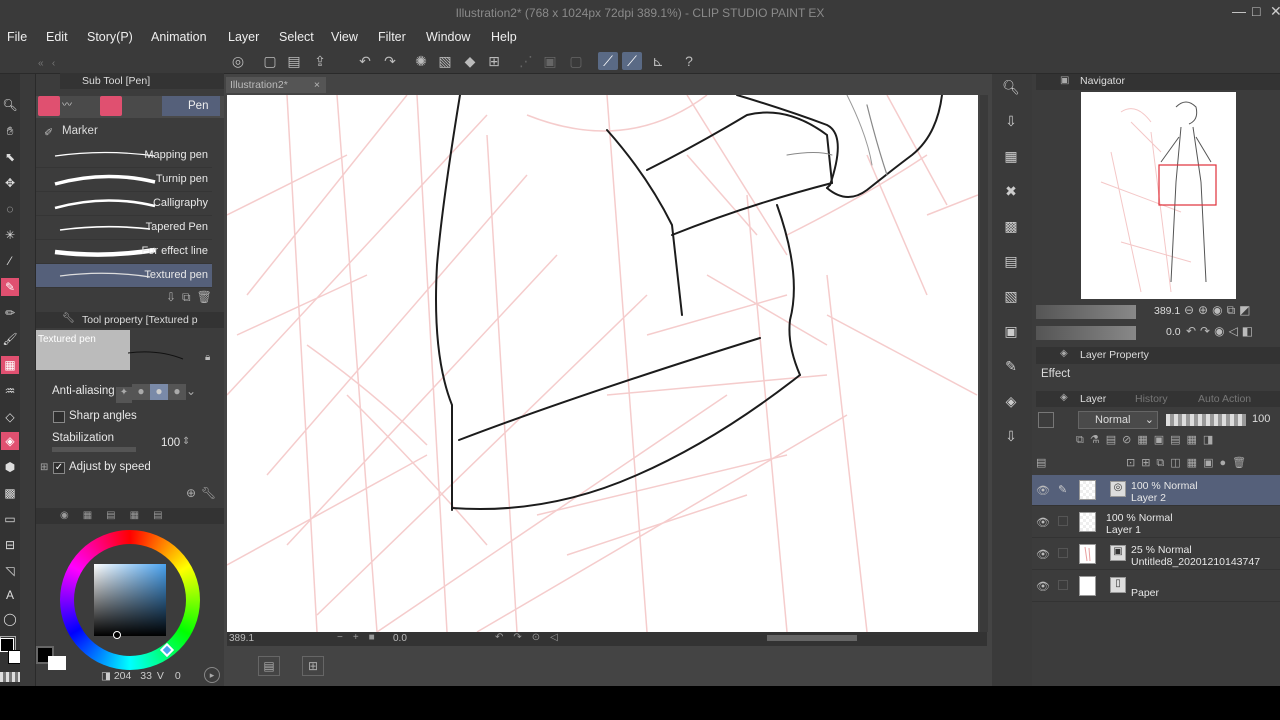 The height and width of the screenshot is (720, 1280). I want to click on transform-icon: ⊞, so click(494, 61).